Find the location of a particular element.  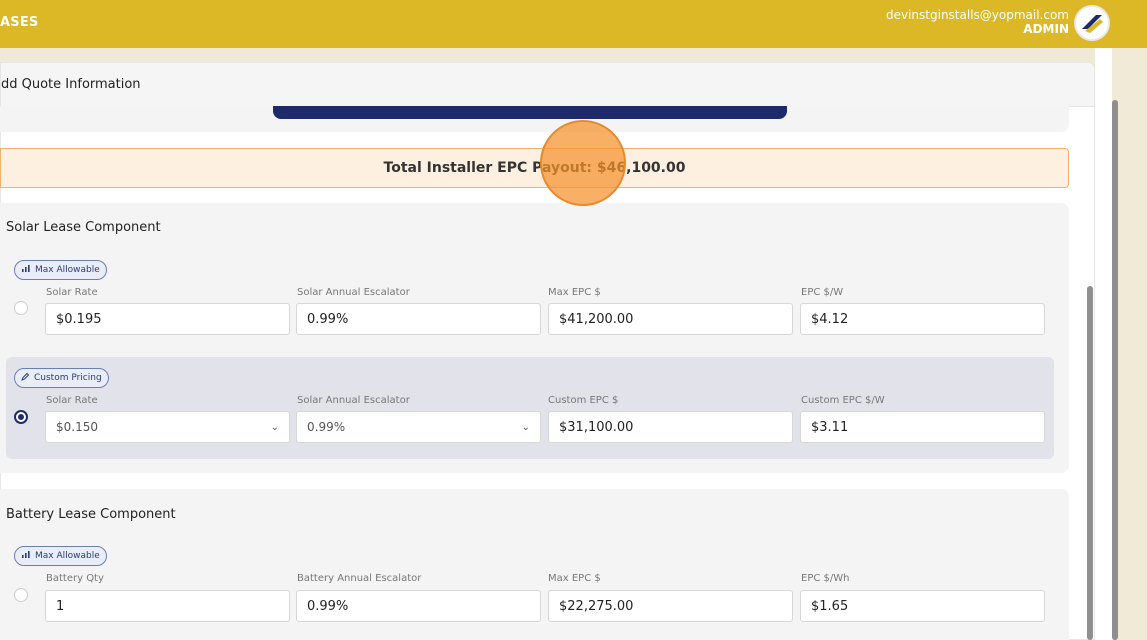

panel-header: dd Quote Information is located at coordinates (547, 85).